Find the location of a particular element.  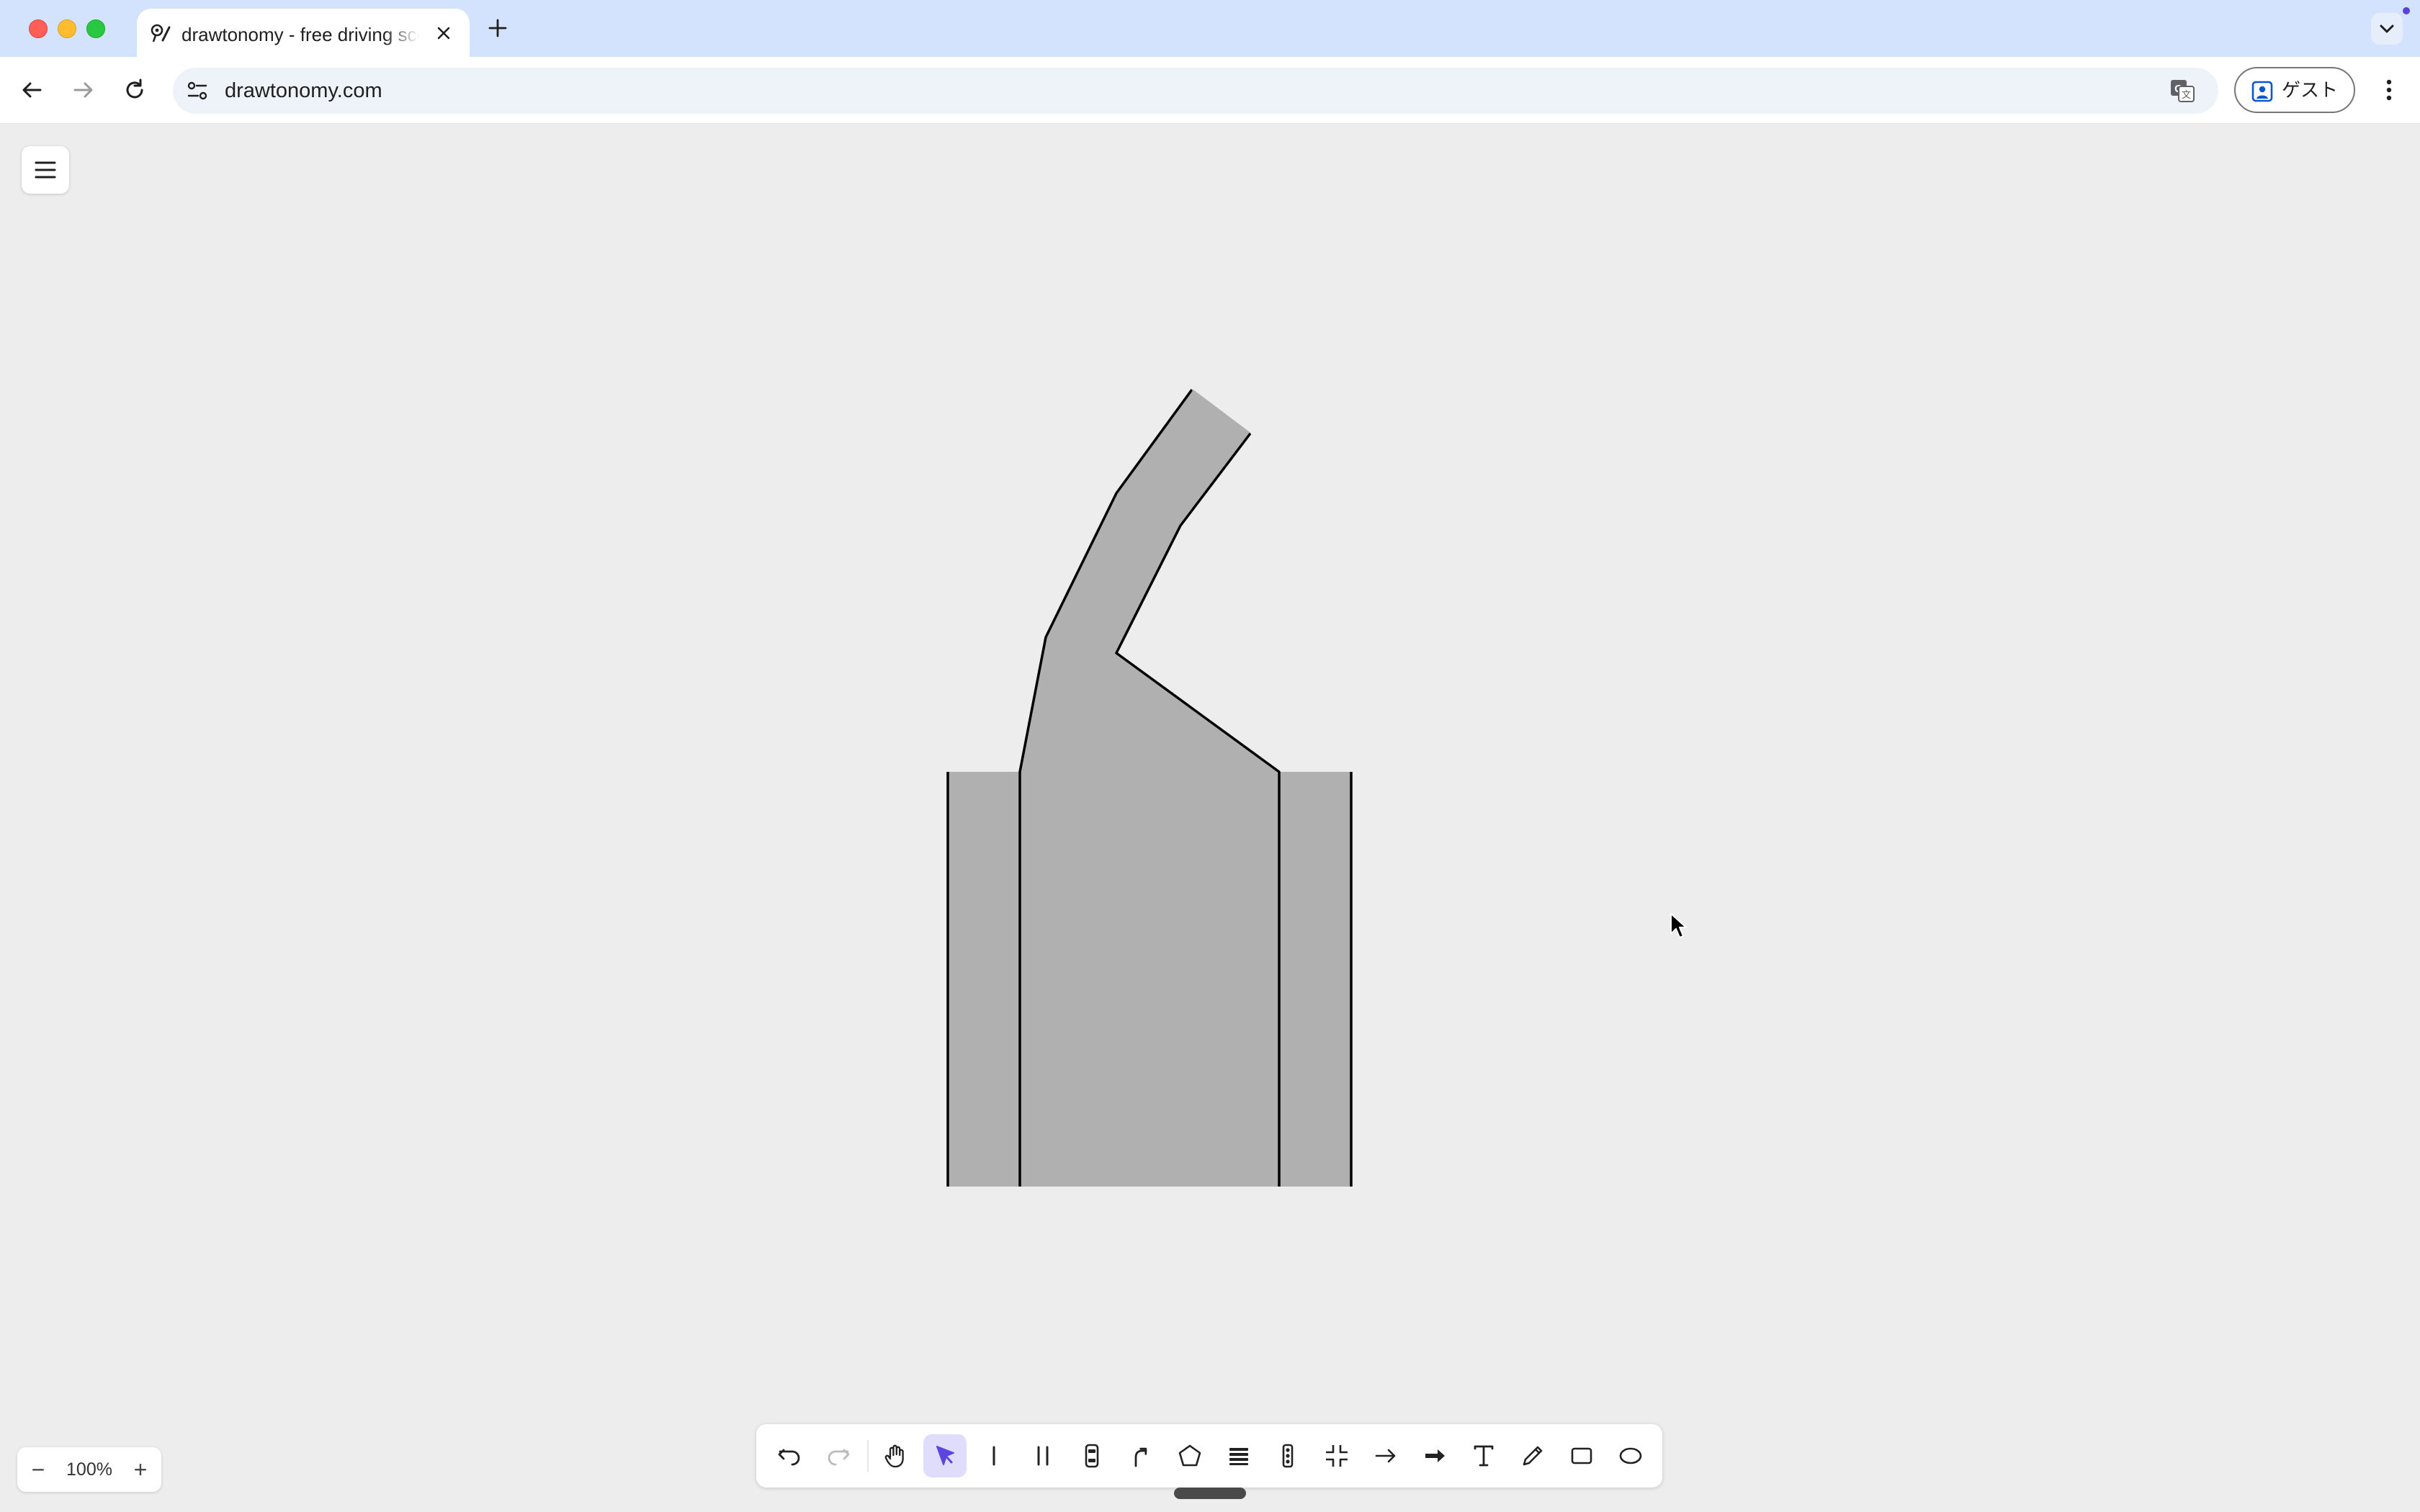

text-tool-button is located at coordinates (1483, 1455).